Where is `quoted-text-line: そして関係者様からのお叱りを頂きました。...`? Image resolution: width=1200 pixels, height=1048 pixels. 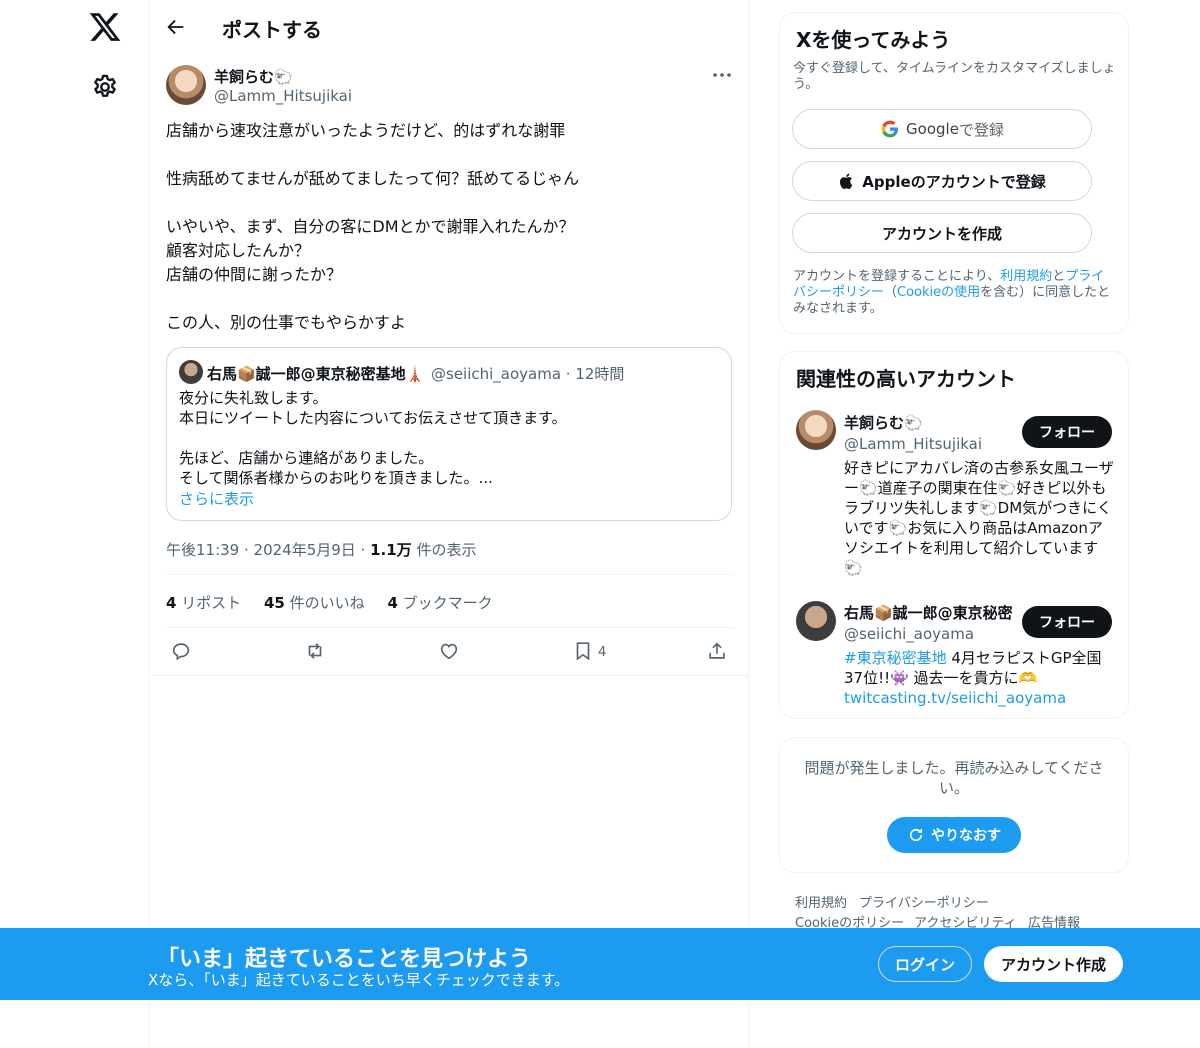 quoted-text-line: そして関係者様からのお叱りを頂きました。... is located at coordinates (336, 478).